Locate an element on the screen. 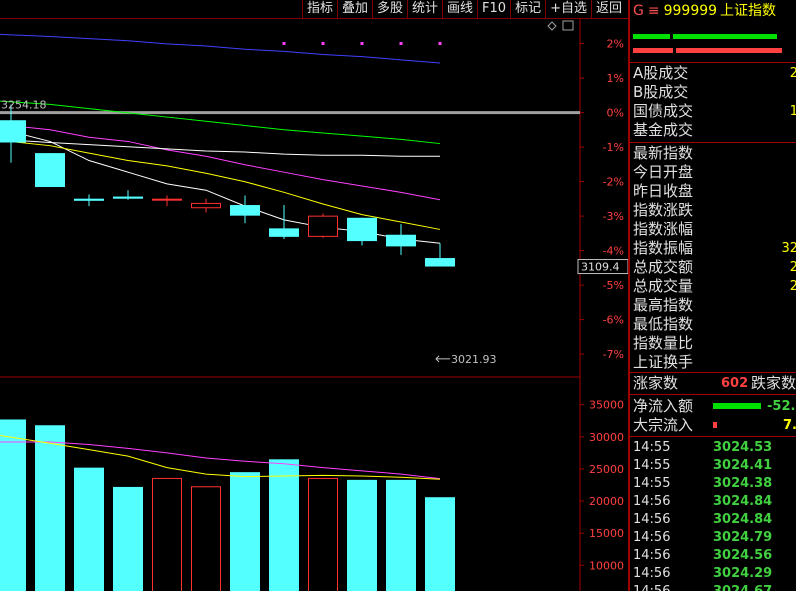 The width and height of the screenshot is (796, 591). quote-header: G ≡ 999999 上证指数 is located at coordinates (713, 11).